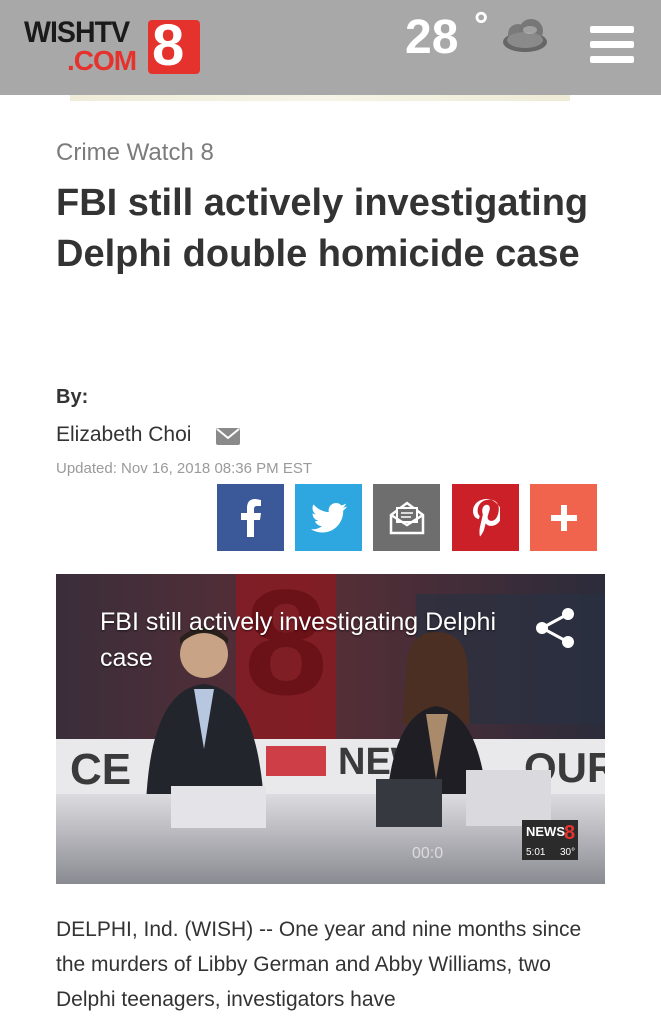 This screenshot has height=1024, width=661. Describe the element at coordinates (228, 436) in the screenshot. I see `envelope-icon` at that location.